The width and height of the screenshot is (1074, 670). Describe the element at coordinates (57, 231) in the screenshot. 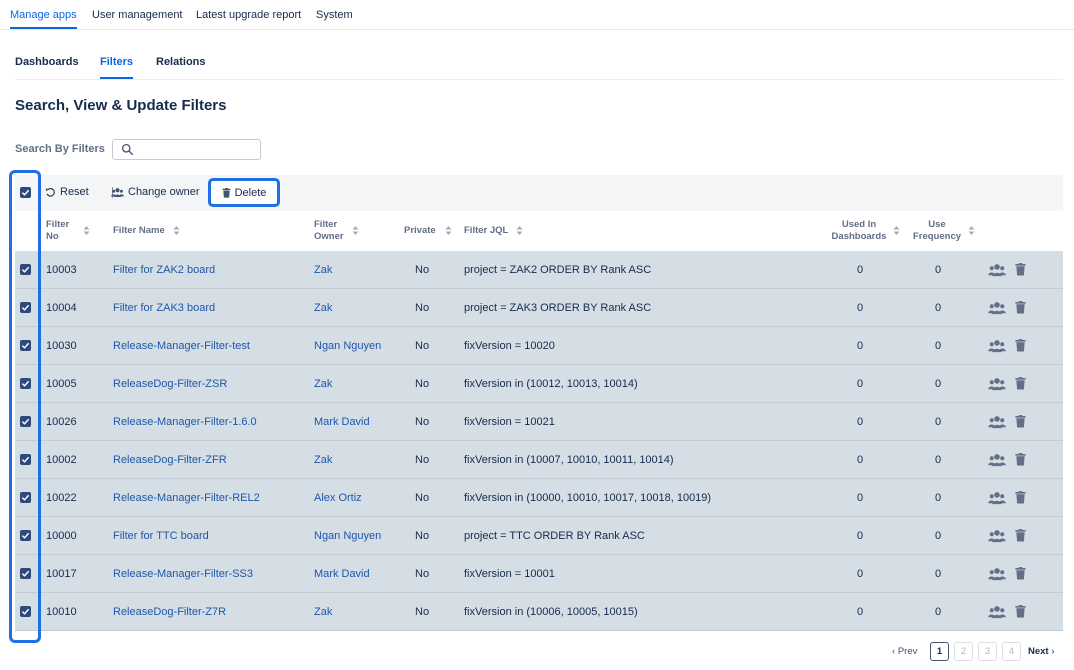

I see `header-filter-no: Filter No` at that location.